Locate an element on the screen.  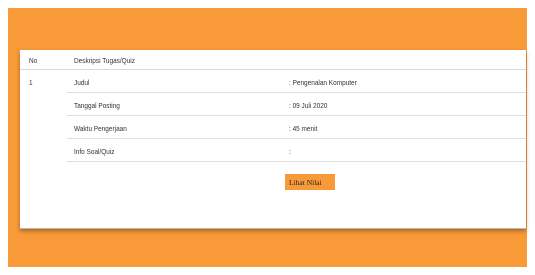
table-header: No Deskripsi Tugas/Quiz is located at coordinates (273, 60).